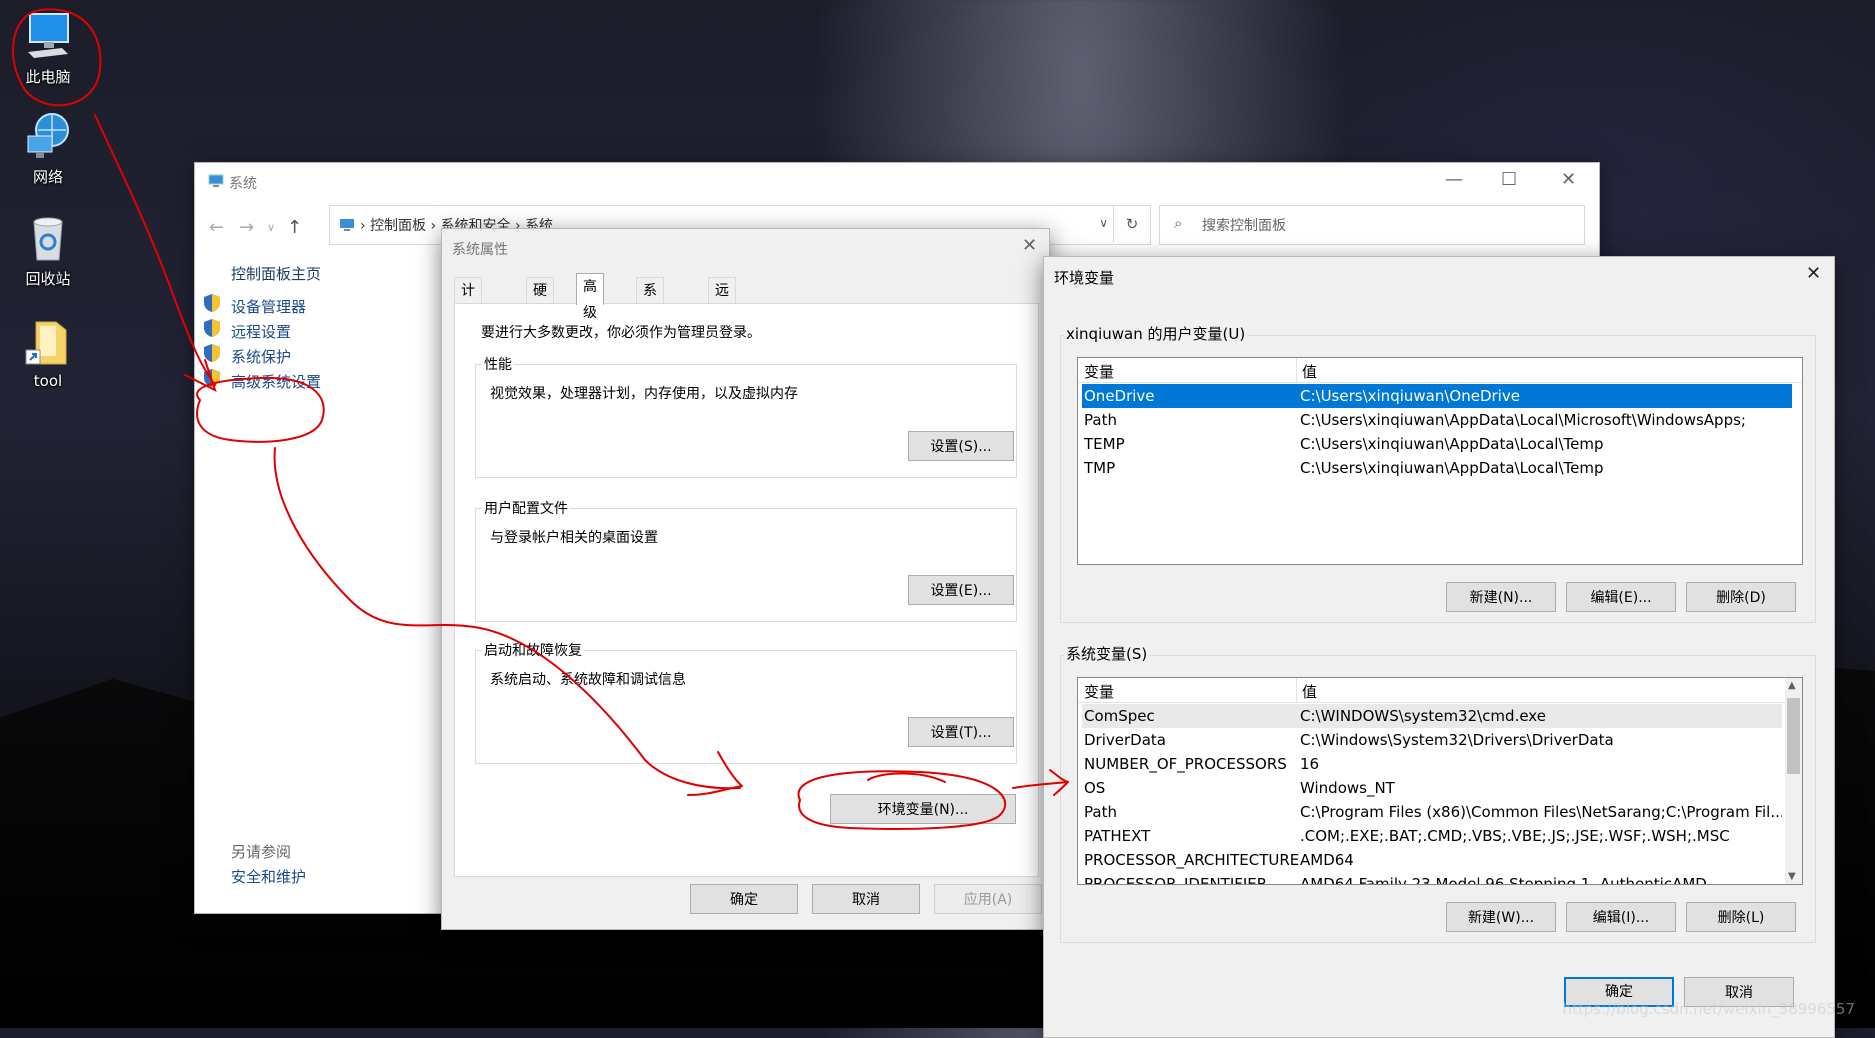  What do you see at coordinates (347, 227) in the screenshot?
I see `control-panel-icon` at bounding box center [347, 227].